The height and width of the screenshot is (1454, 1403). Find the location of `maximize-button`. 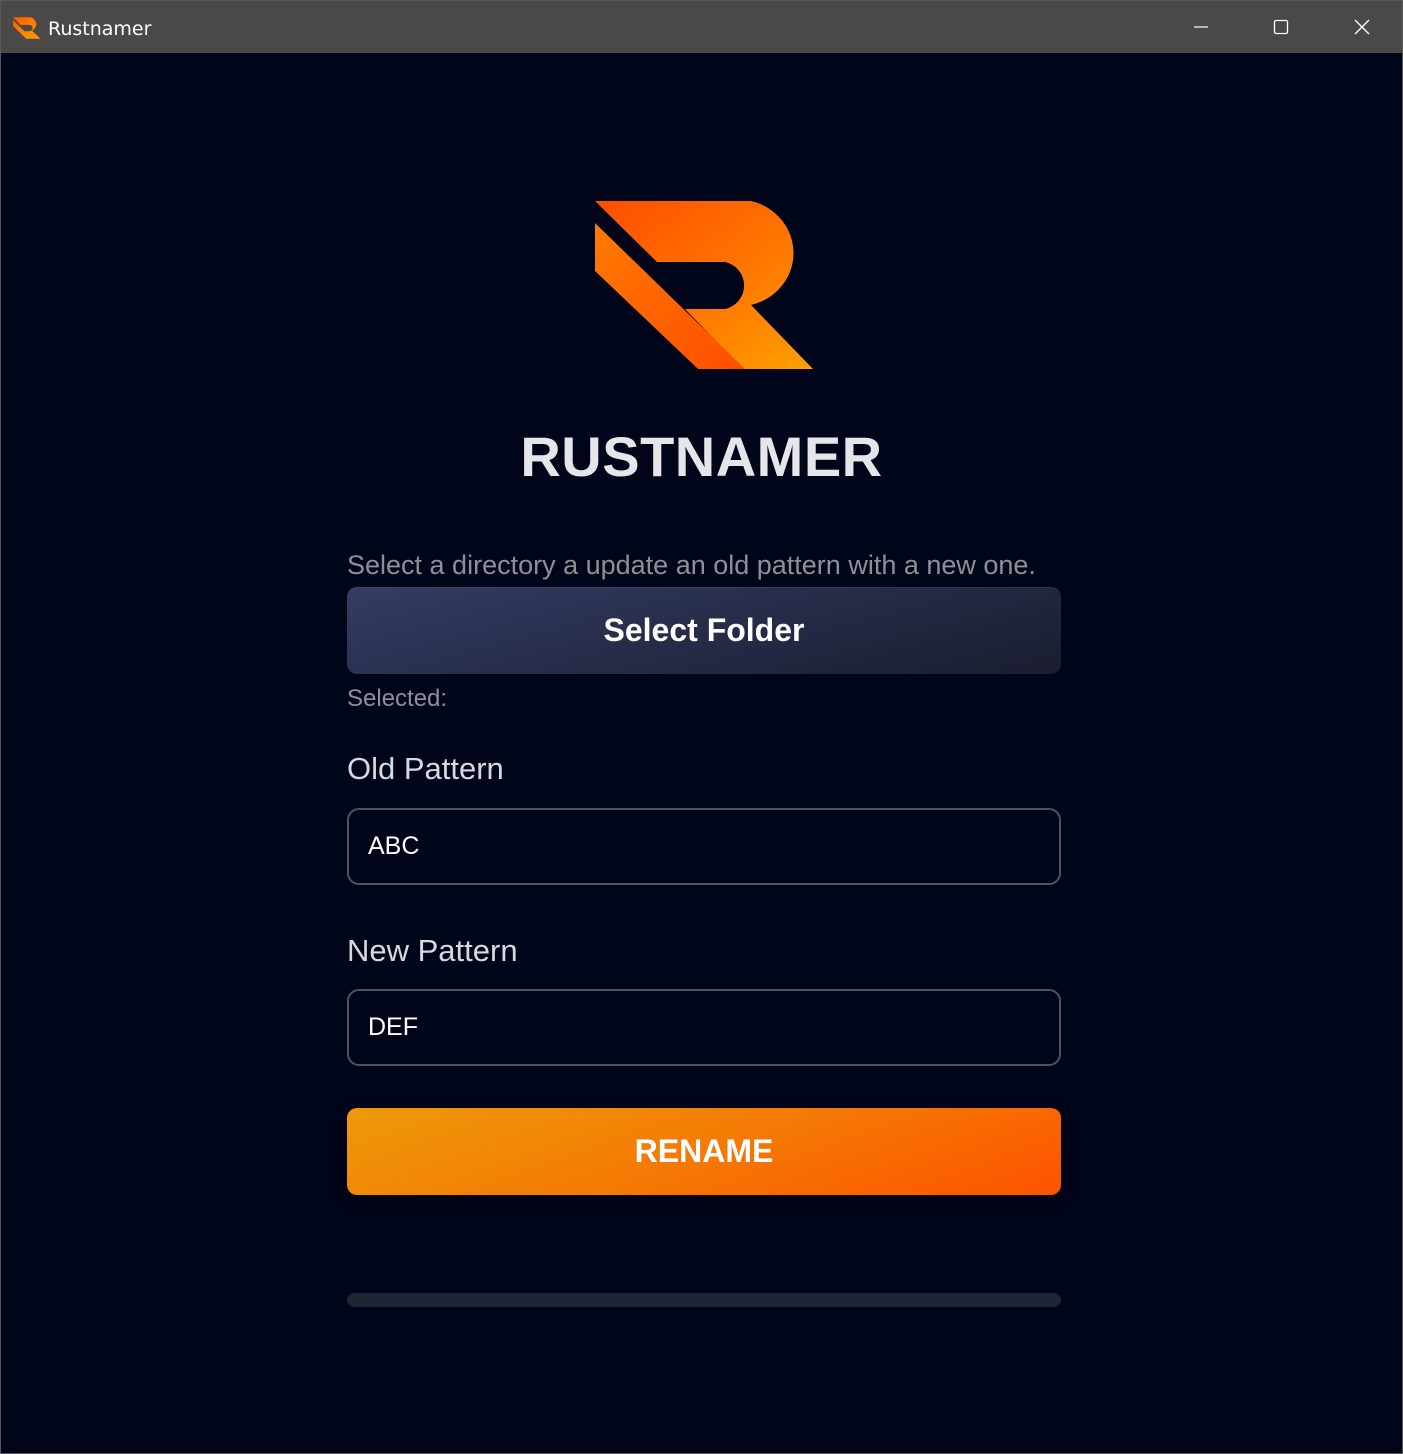

maximize-button is located at coordinates (1281, 27).